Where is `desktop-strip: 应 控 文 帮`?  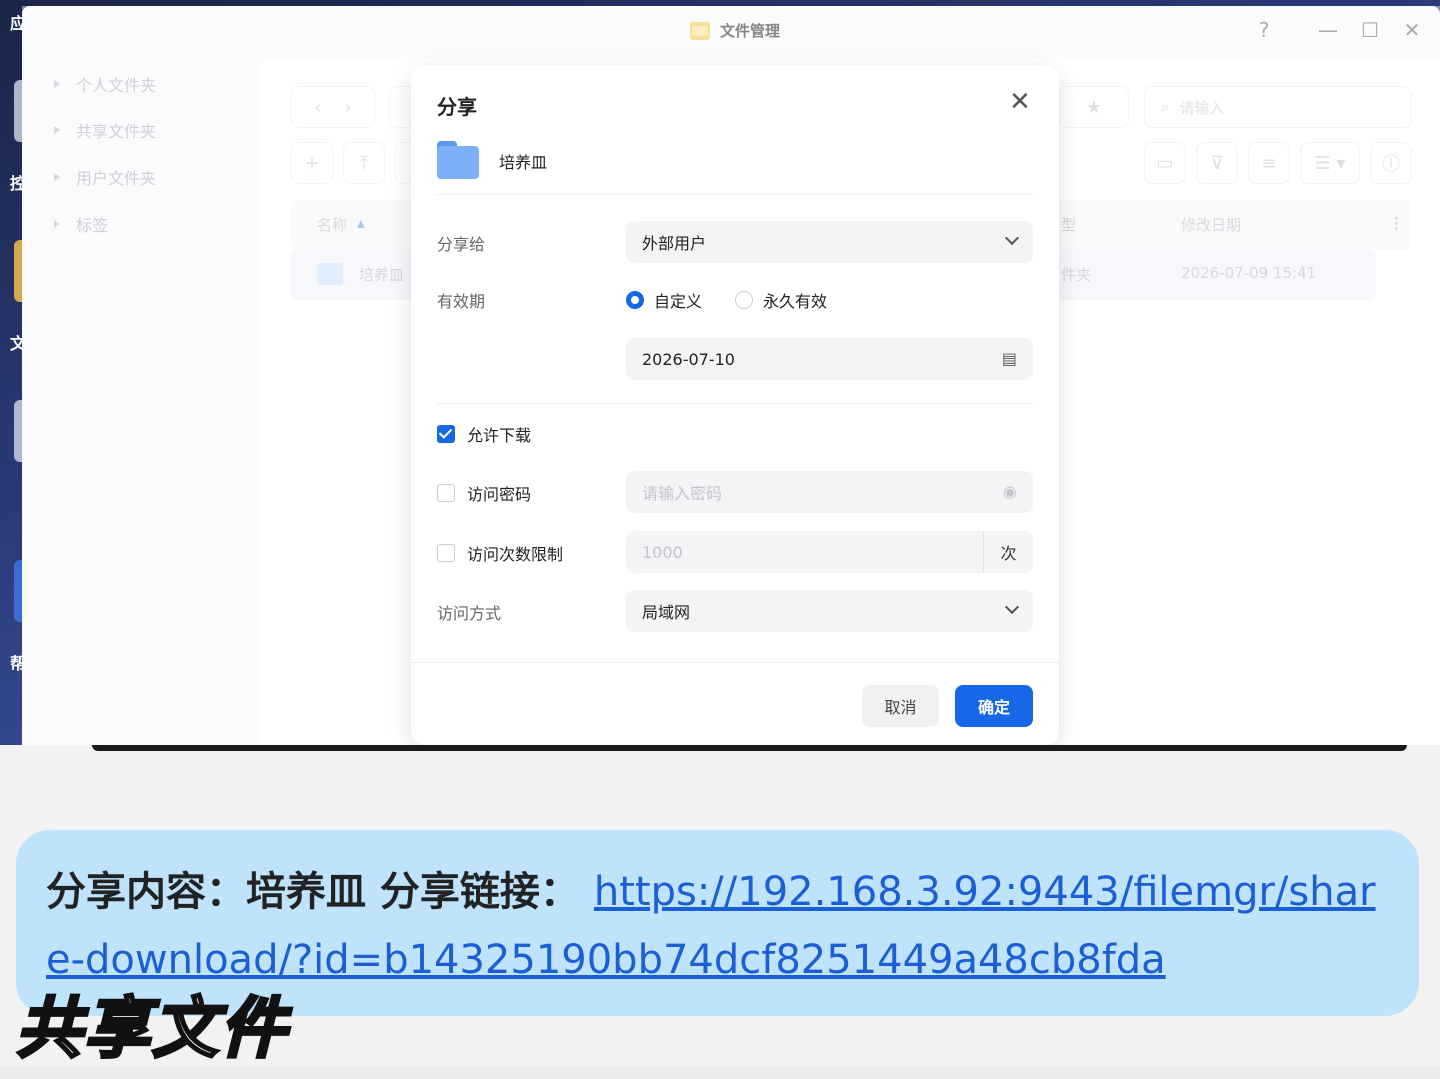 desktop-strip: 应 控 文 帮 is located at coordinates (14, 372).